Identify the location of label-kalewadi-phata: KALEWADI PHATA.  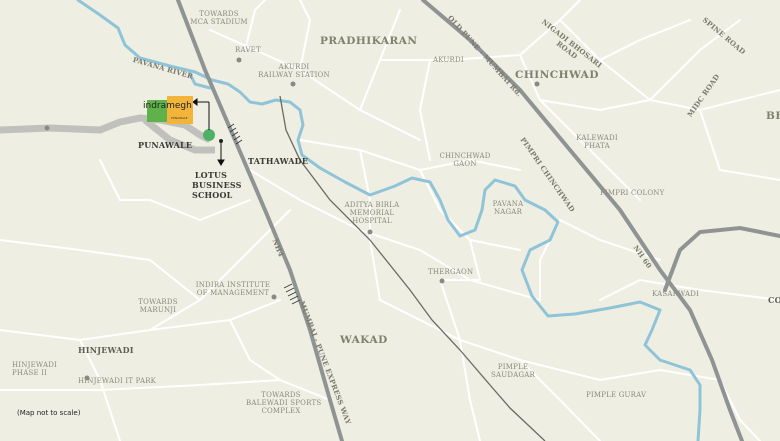
(597, 142).